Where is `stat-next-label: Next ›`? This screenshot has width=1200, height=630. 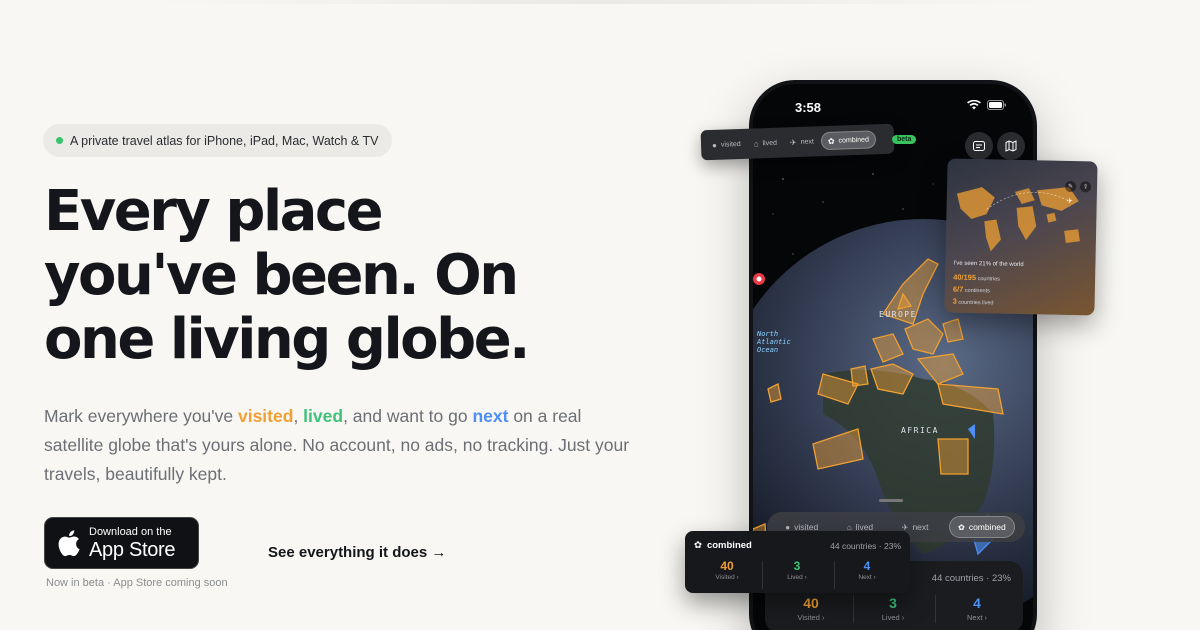 stat-next-label: Next › is located at coordinates (976, 617).